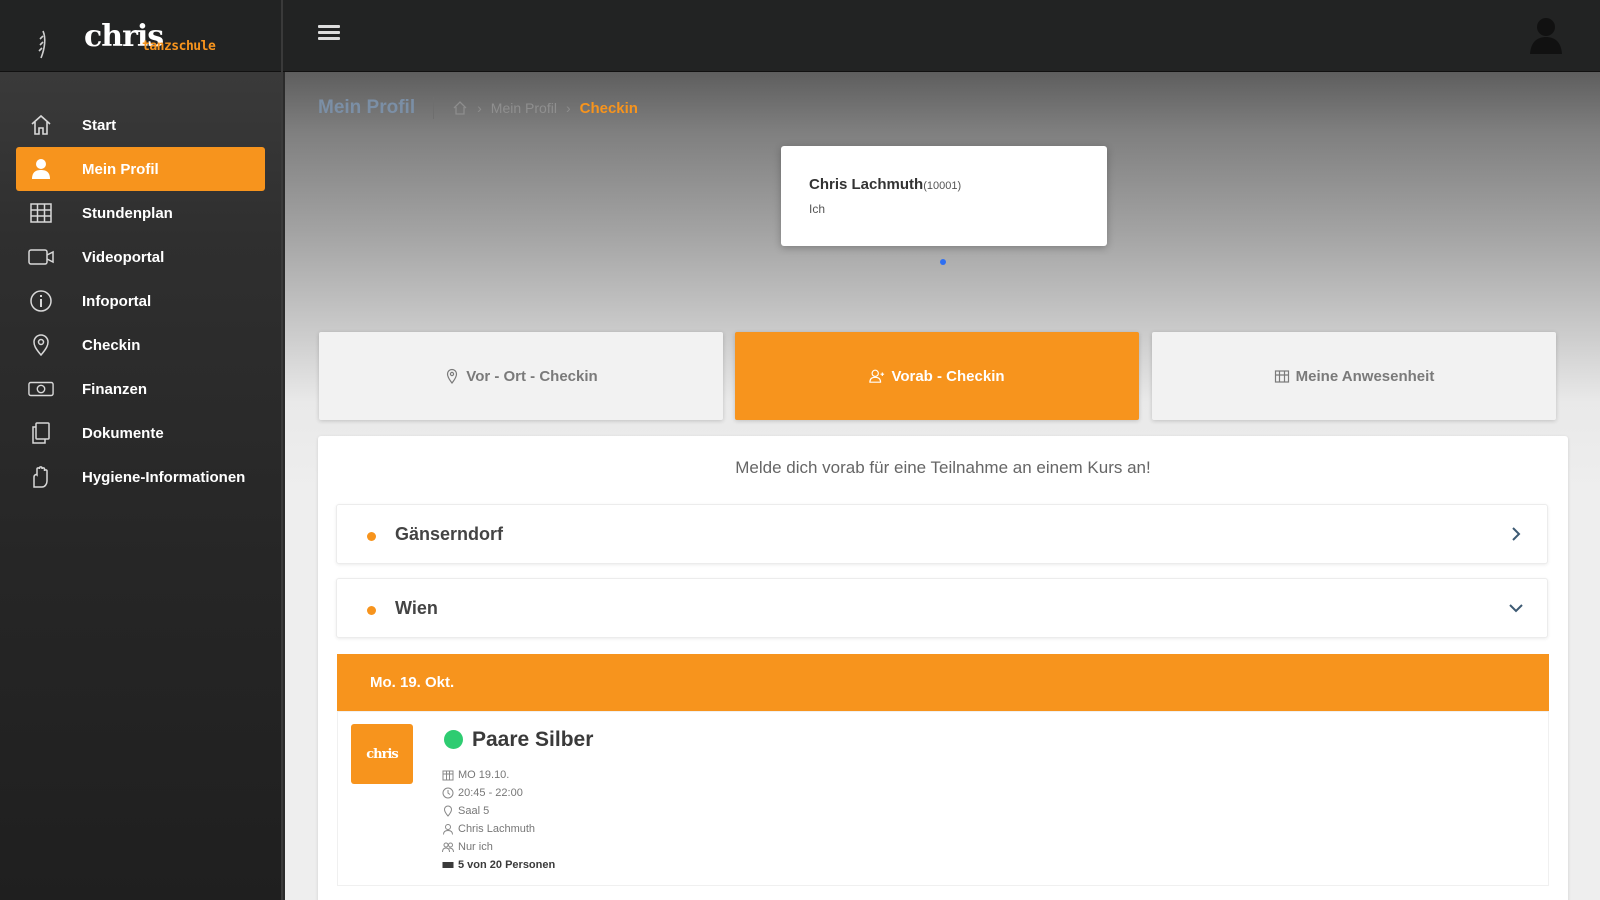 The height and width of the screenshot is (900, 1600). I want to click on sidebar-item-stundenplan: Stundenplan, so click(140, 213).